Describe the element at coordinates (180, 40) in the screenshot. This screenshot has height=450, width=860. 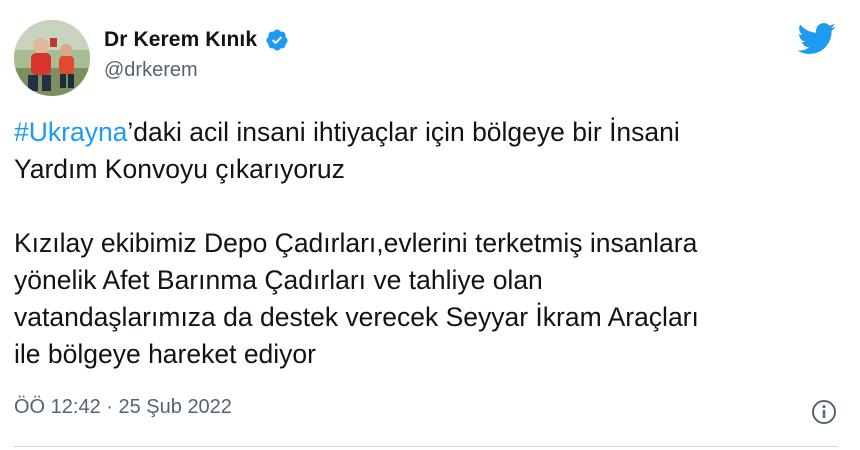
I see `display-name: Dr Kerem Kınık` at that location.